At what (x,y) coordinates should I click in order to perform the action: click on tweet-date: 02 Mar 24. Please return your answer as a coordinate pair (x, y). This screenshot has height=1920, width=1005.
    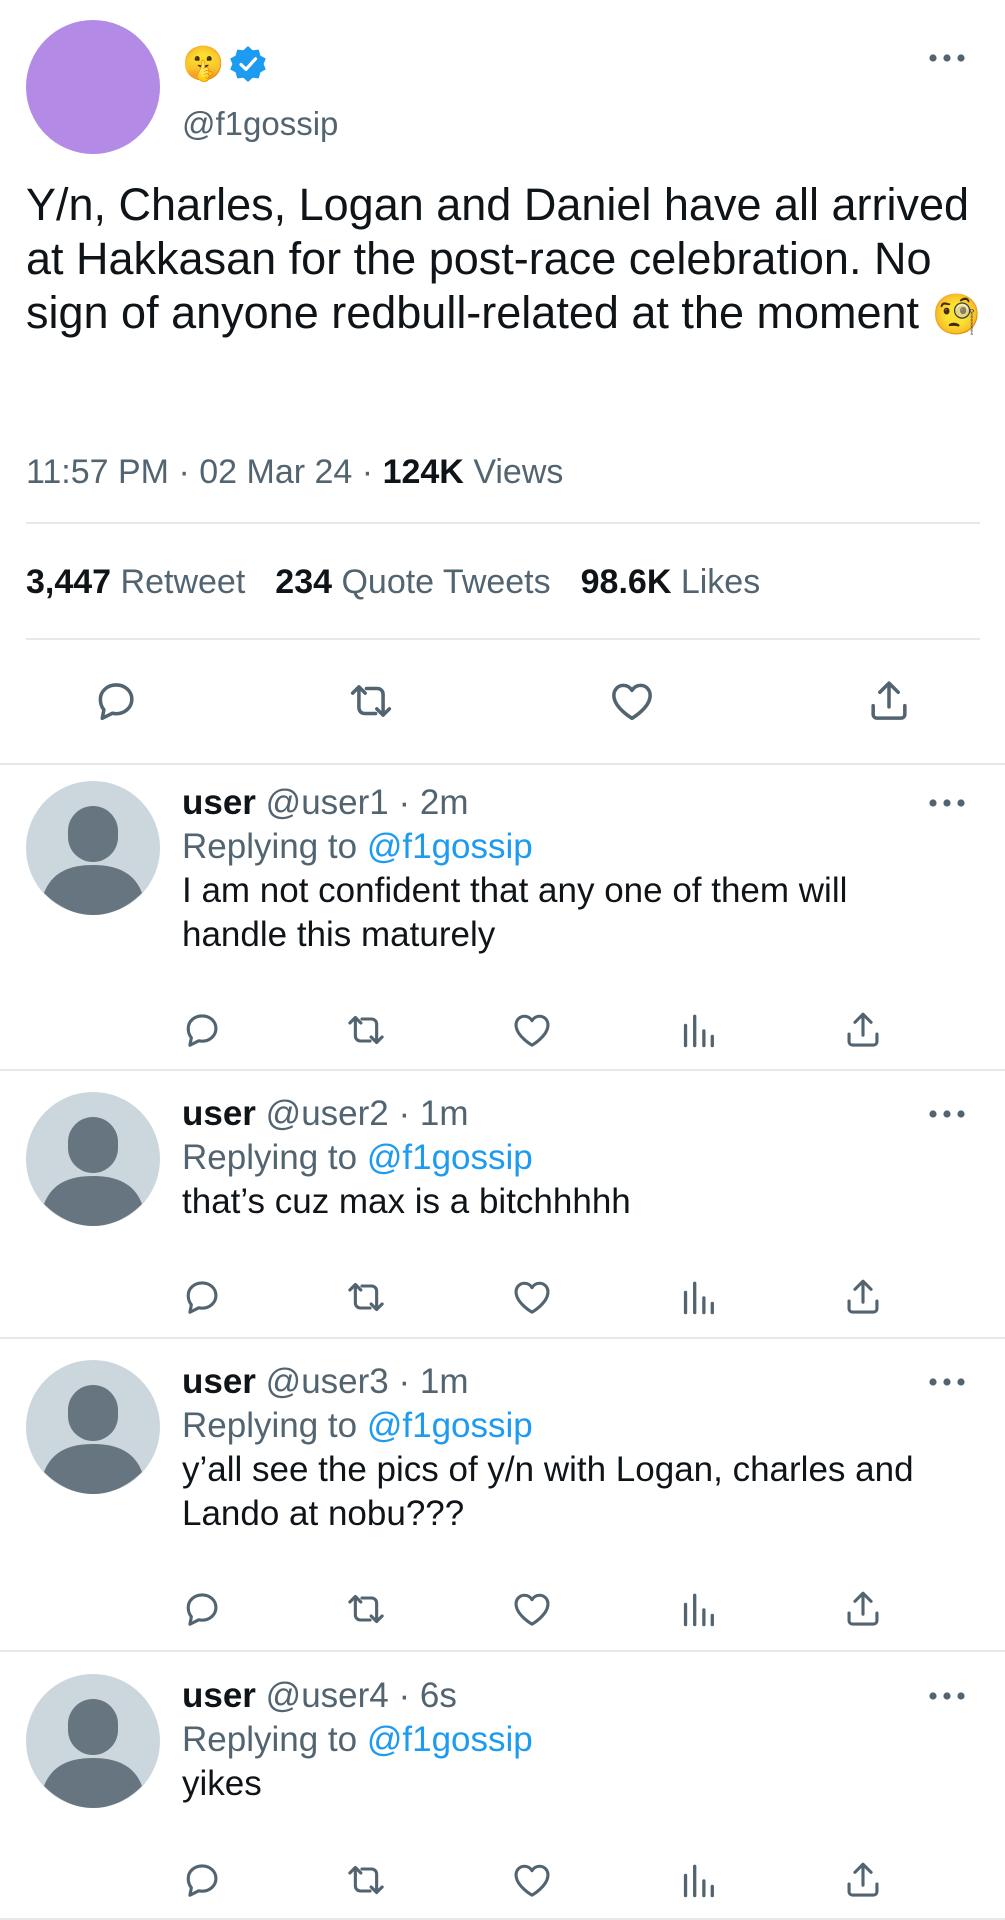
    Looking at the image, I should click on (275, 472).